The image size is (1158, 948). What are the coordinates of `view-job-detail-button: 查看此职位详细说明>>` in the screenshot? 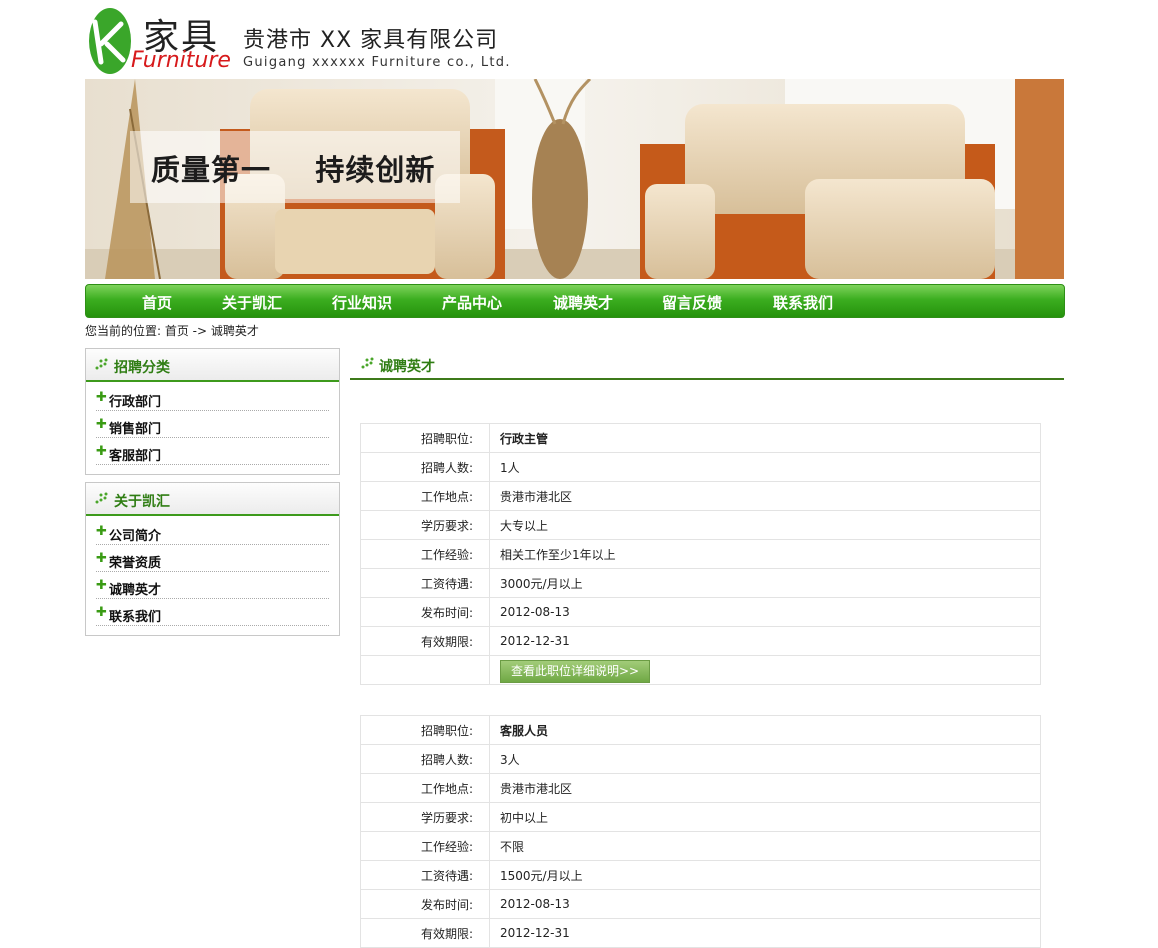 It's located at (575, 671).